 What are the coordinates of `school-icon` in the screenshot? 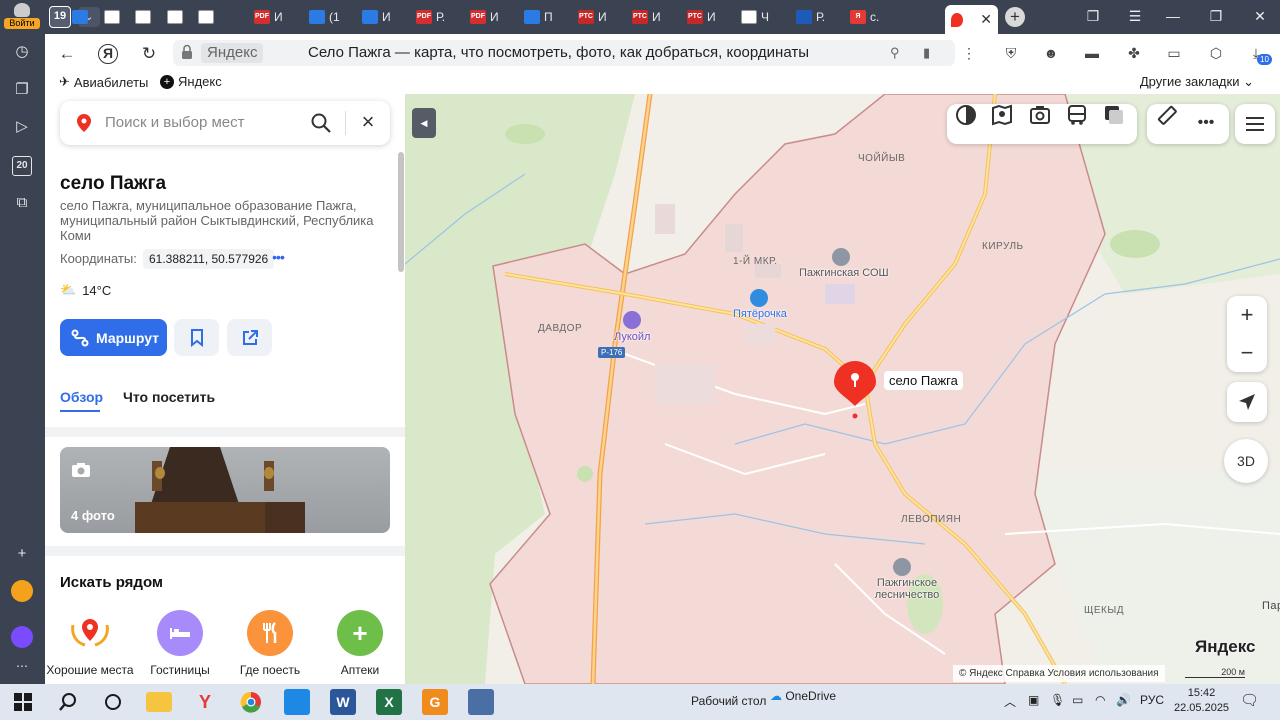 It's located at (841, 257).